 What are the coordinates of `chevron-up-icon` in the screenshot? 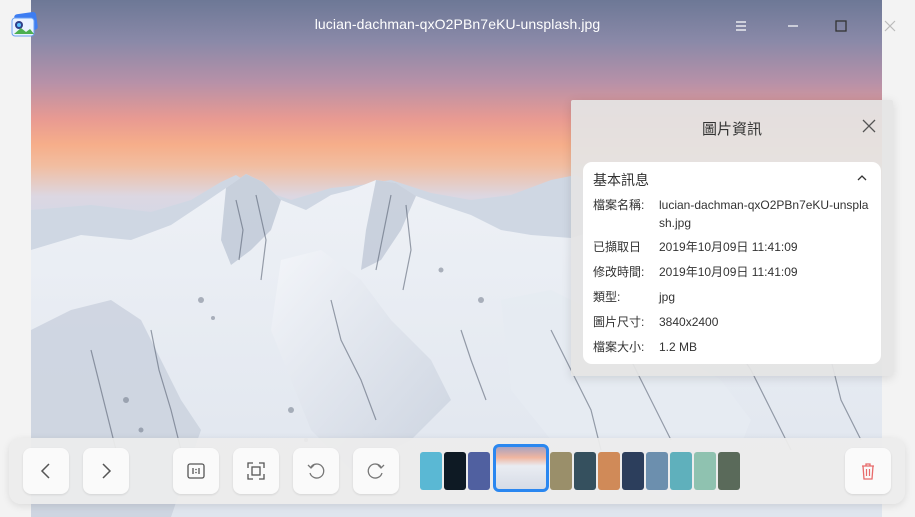 It's located at (862, 178).